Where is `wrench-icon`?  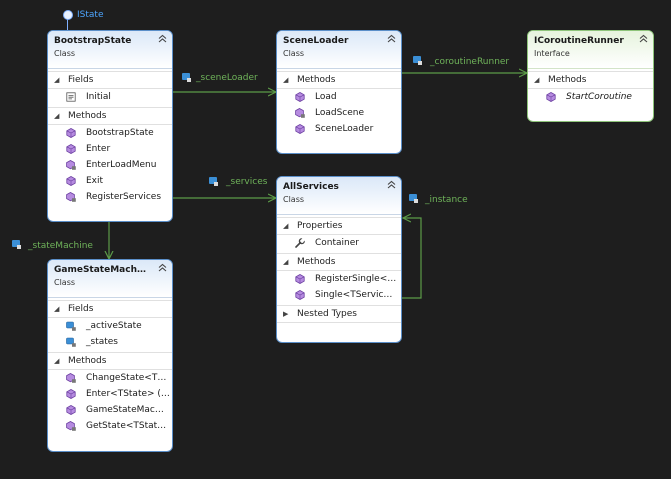 wrench-icon is located at coordinates (300, 242).